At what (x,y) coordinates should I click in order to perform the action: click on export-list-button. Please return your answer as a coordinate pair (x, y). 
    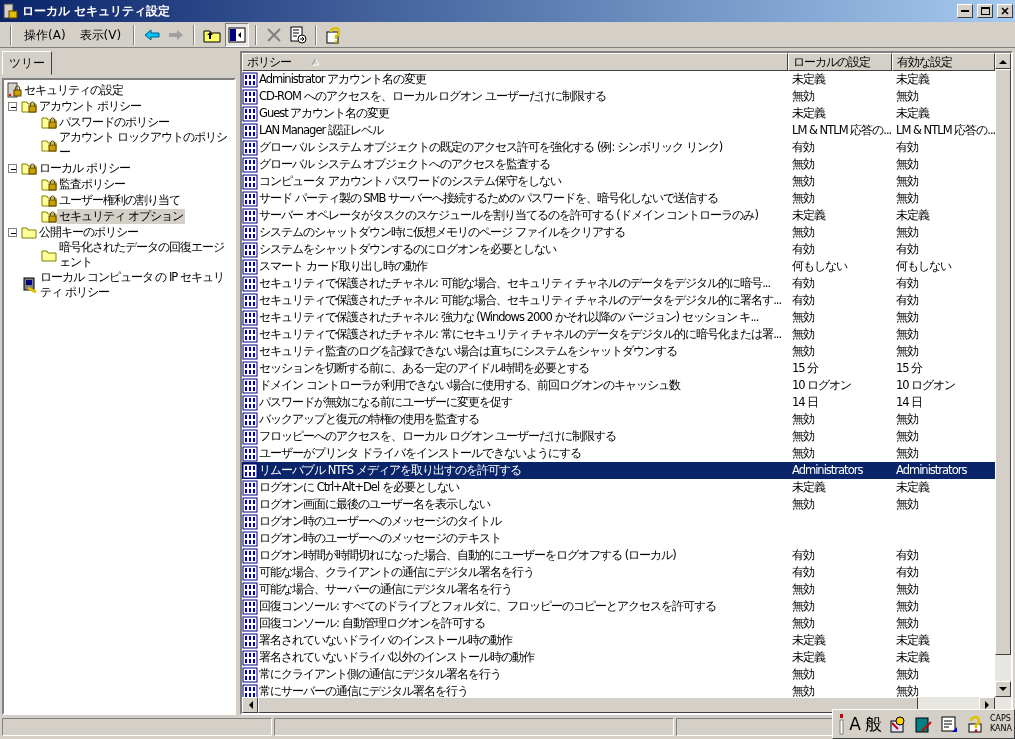
    Looking at the image, I should click on (298, 34).